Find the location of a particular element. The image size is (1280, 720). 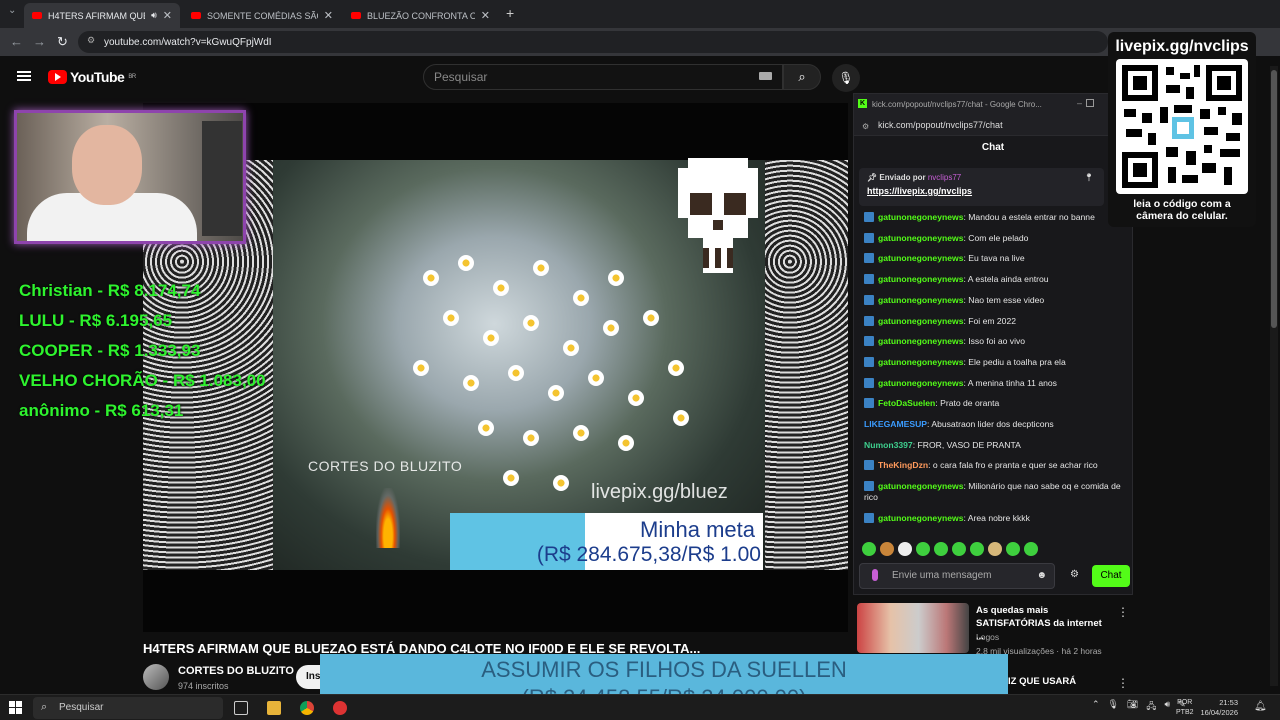

file-explorer-icon is located at coordinates (274, 708).